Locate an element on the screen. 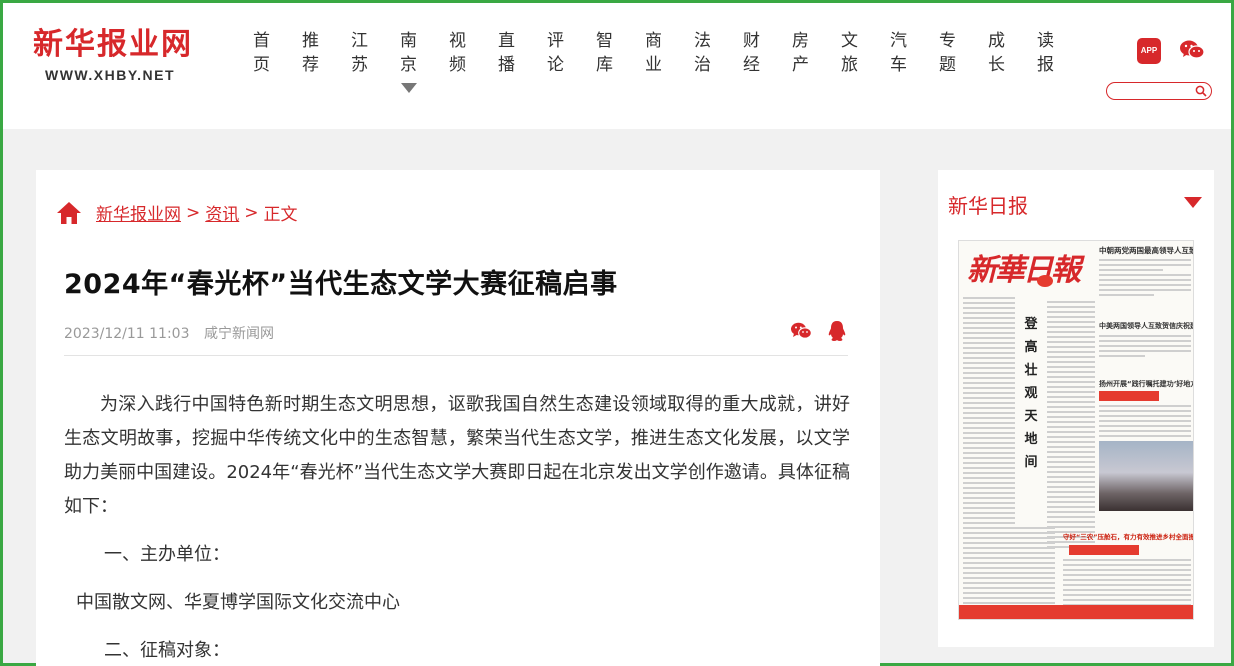 The height and width of the screenshot is (666, 1234). nav-active-caret-icon is located at coordinates (408, 88).